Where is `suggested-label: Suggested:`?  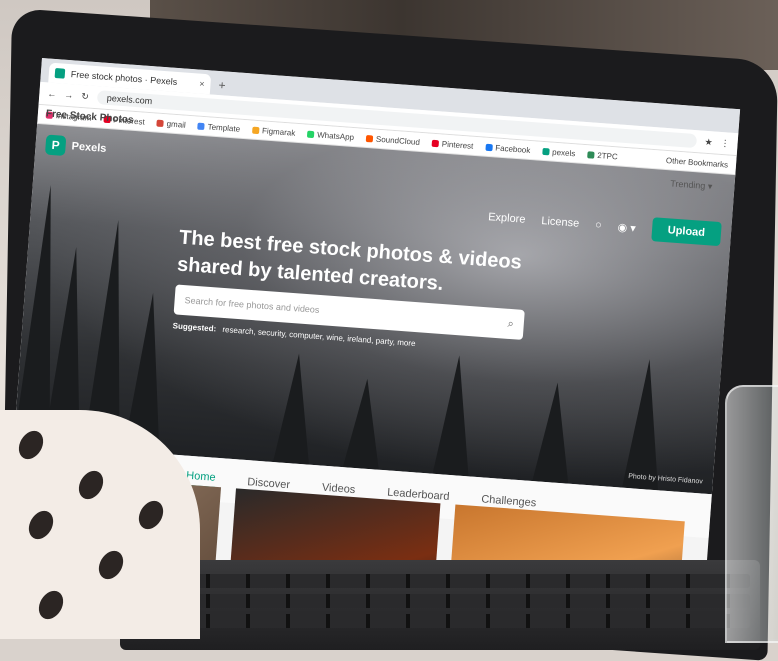 suggested-label: Suggested: is located at coordinates (194, 327).